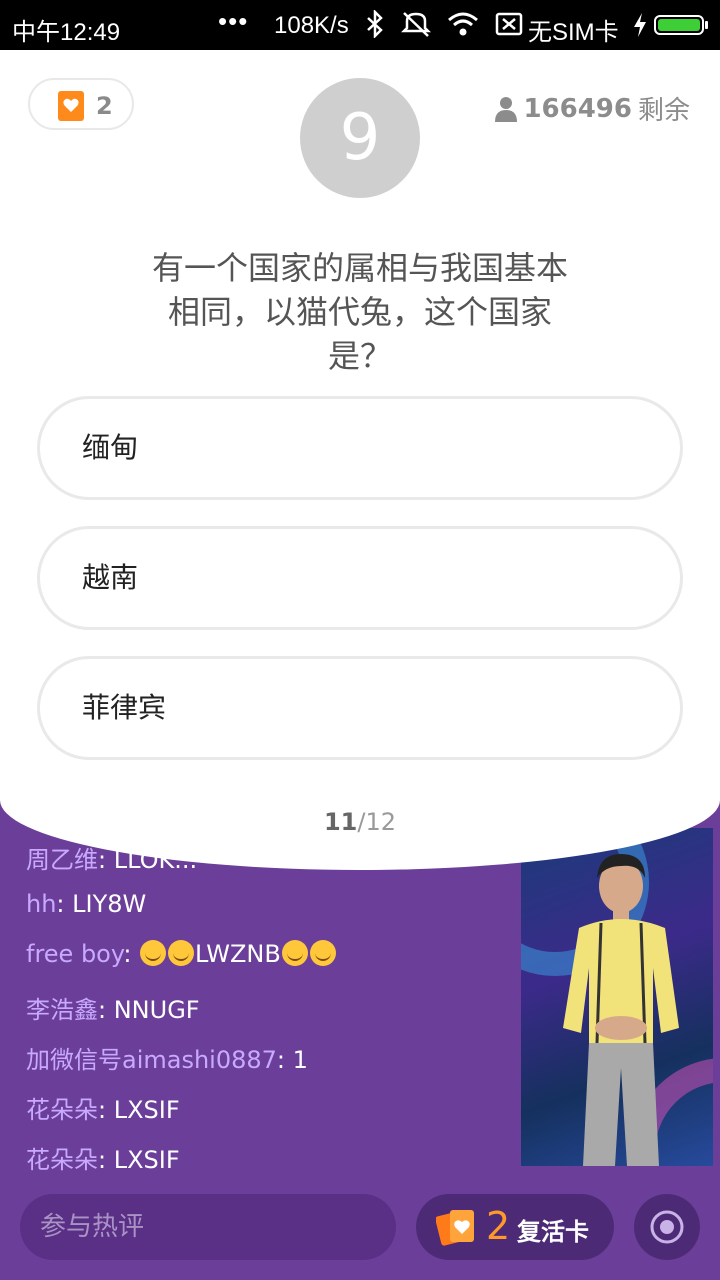 Image resolution: width=720 pixels, height=1280 pixels. I want to click on status-bar: 中午12:49 ••• 108K/s 无SIM卡, so click(360, 25).